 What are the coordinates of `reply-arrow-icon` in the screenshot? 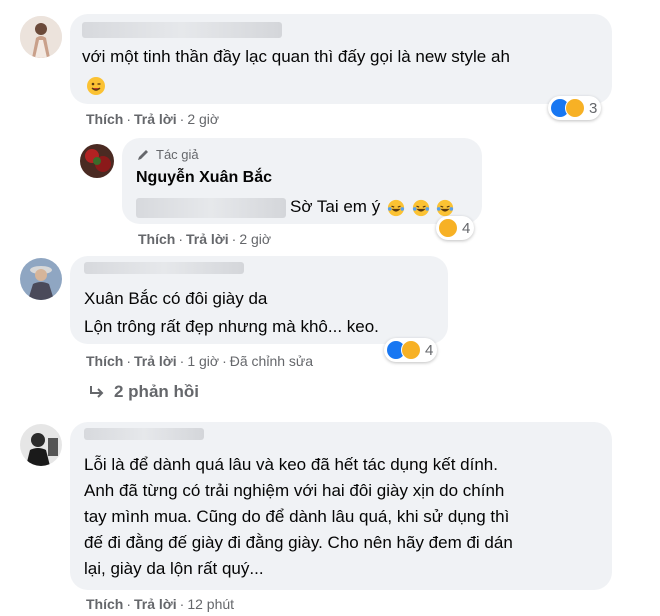 It's located at (97, 392).